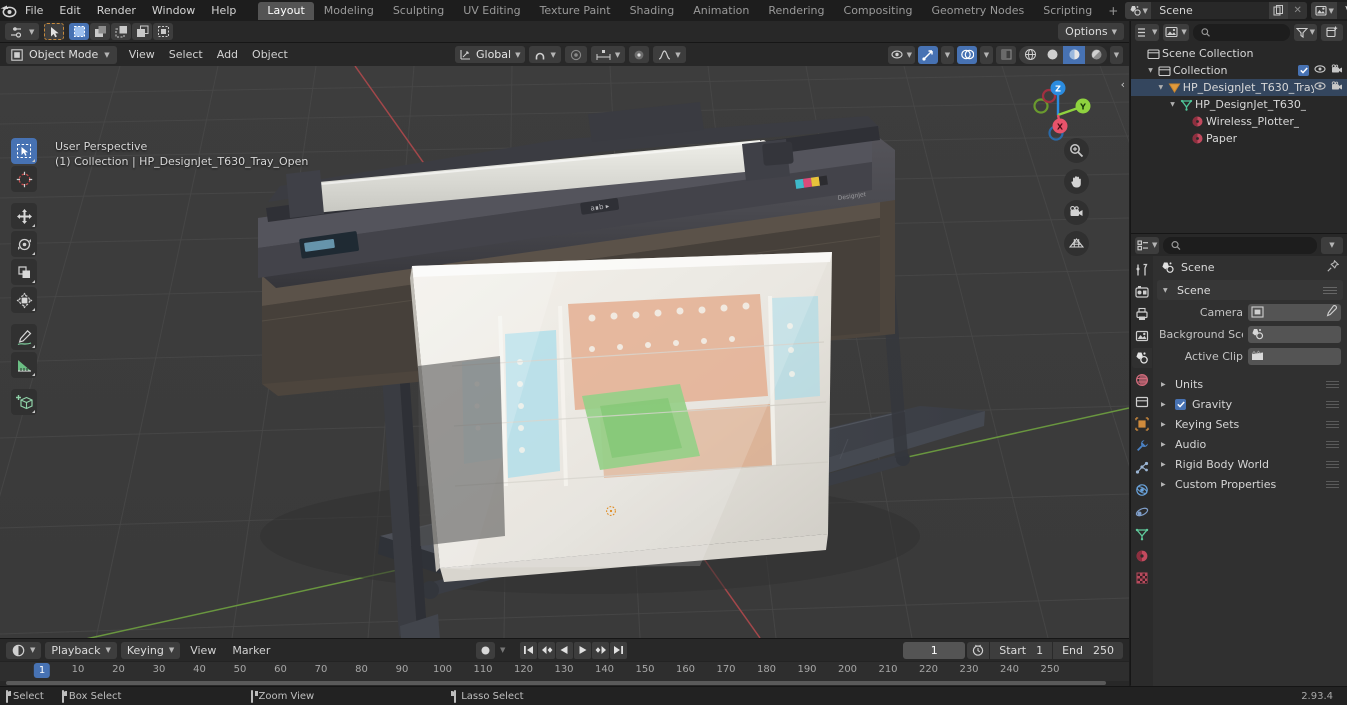  What do you see at coordinates (1250, 464) in the screenshot?
I see `properties-section-header: ▶ Rigid Body World` at bounding box center [1250, 464].